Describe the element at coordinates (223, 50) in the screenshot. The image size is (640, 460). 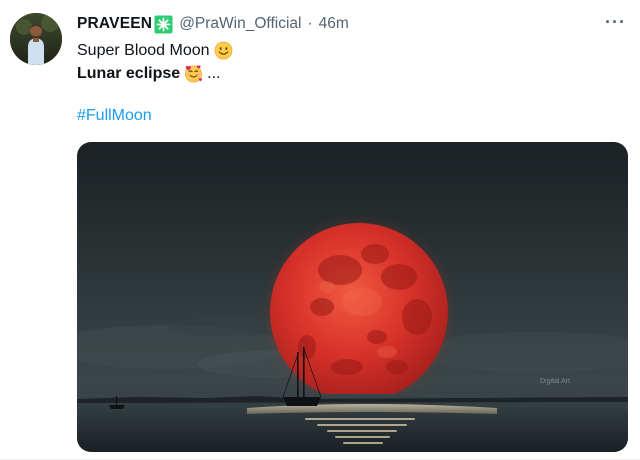
I see `smiling-face-emoji-icon` at that location.